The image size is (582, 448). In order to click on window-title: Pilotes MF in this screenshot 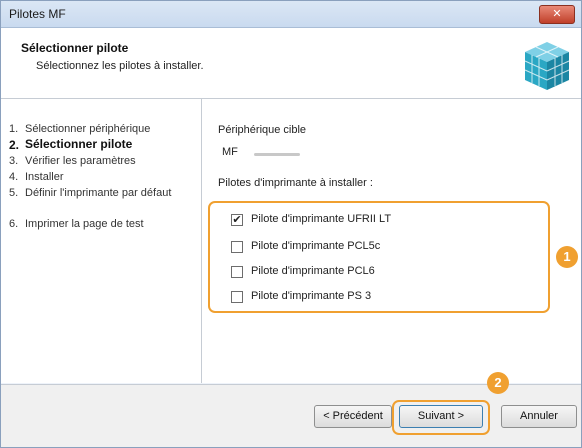, I will do `click(37, 14)`.